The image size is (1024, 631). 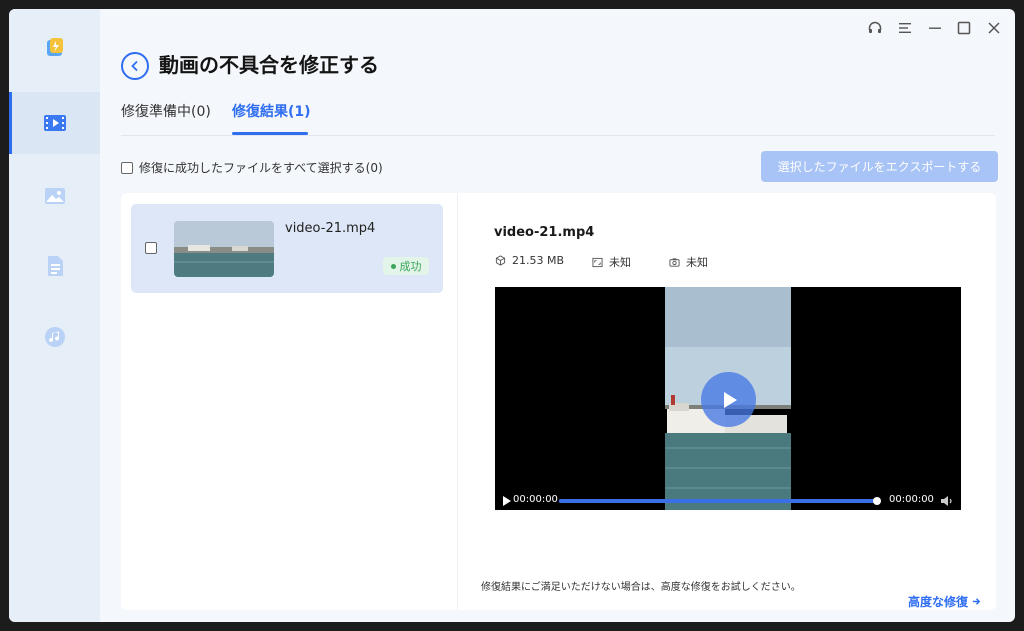 What do you see at coordinates (976, 601) in the screenshot?
I see `arrow-right-icon` at bounding box center [976, 601].